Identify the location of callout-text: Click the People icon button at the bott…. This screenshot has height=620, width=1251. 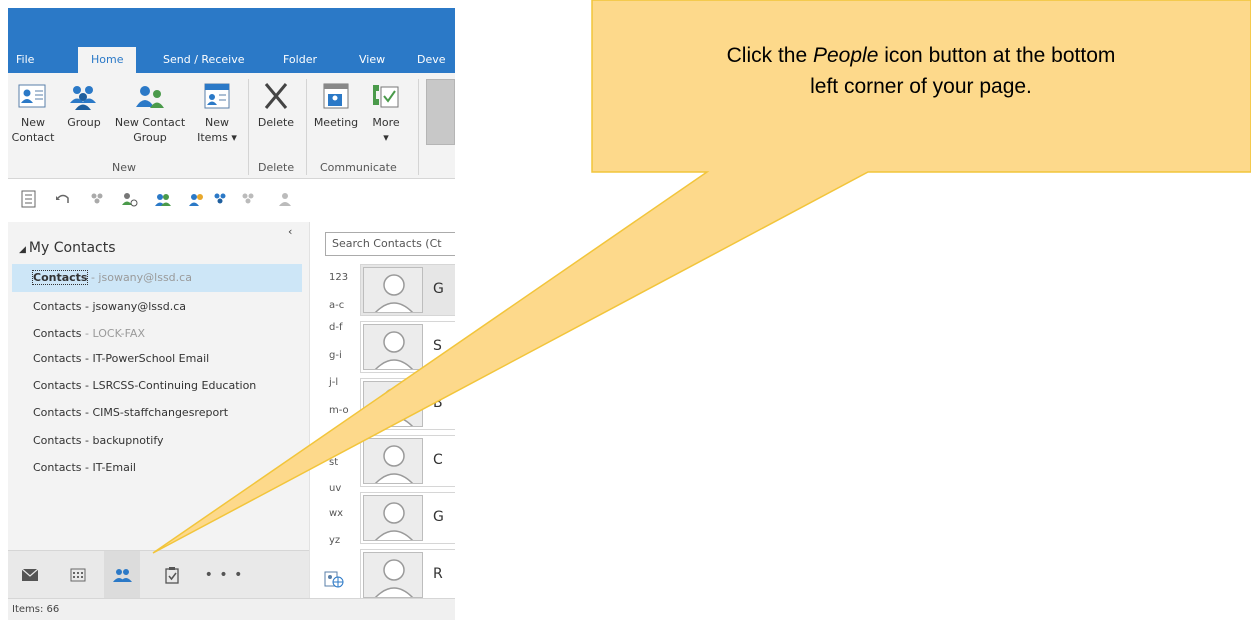
(921, 71).